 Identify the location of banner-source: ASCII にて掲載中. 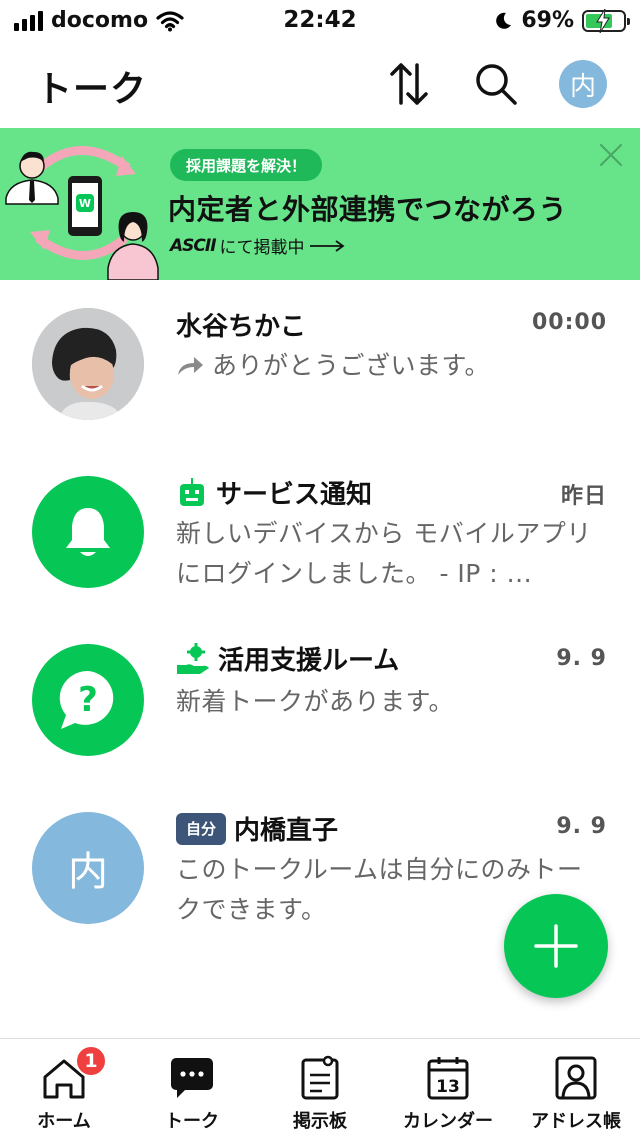
(257, 245).